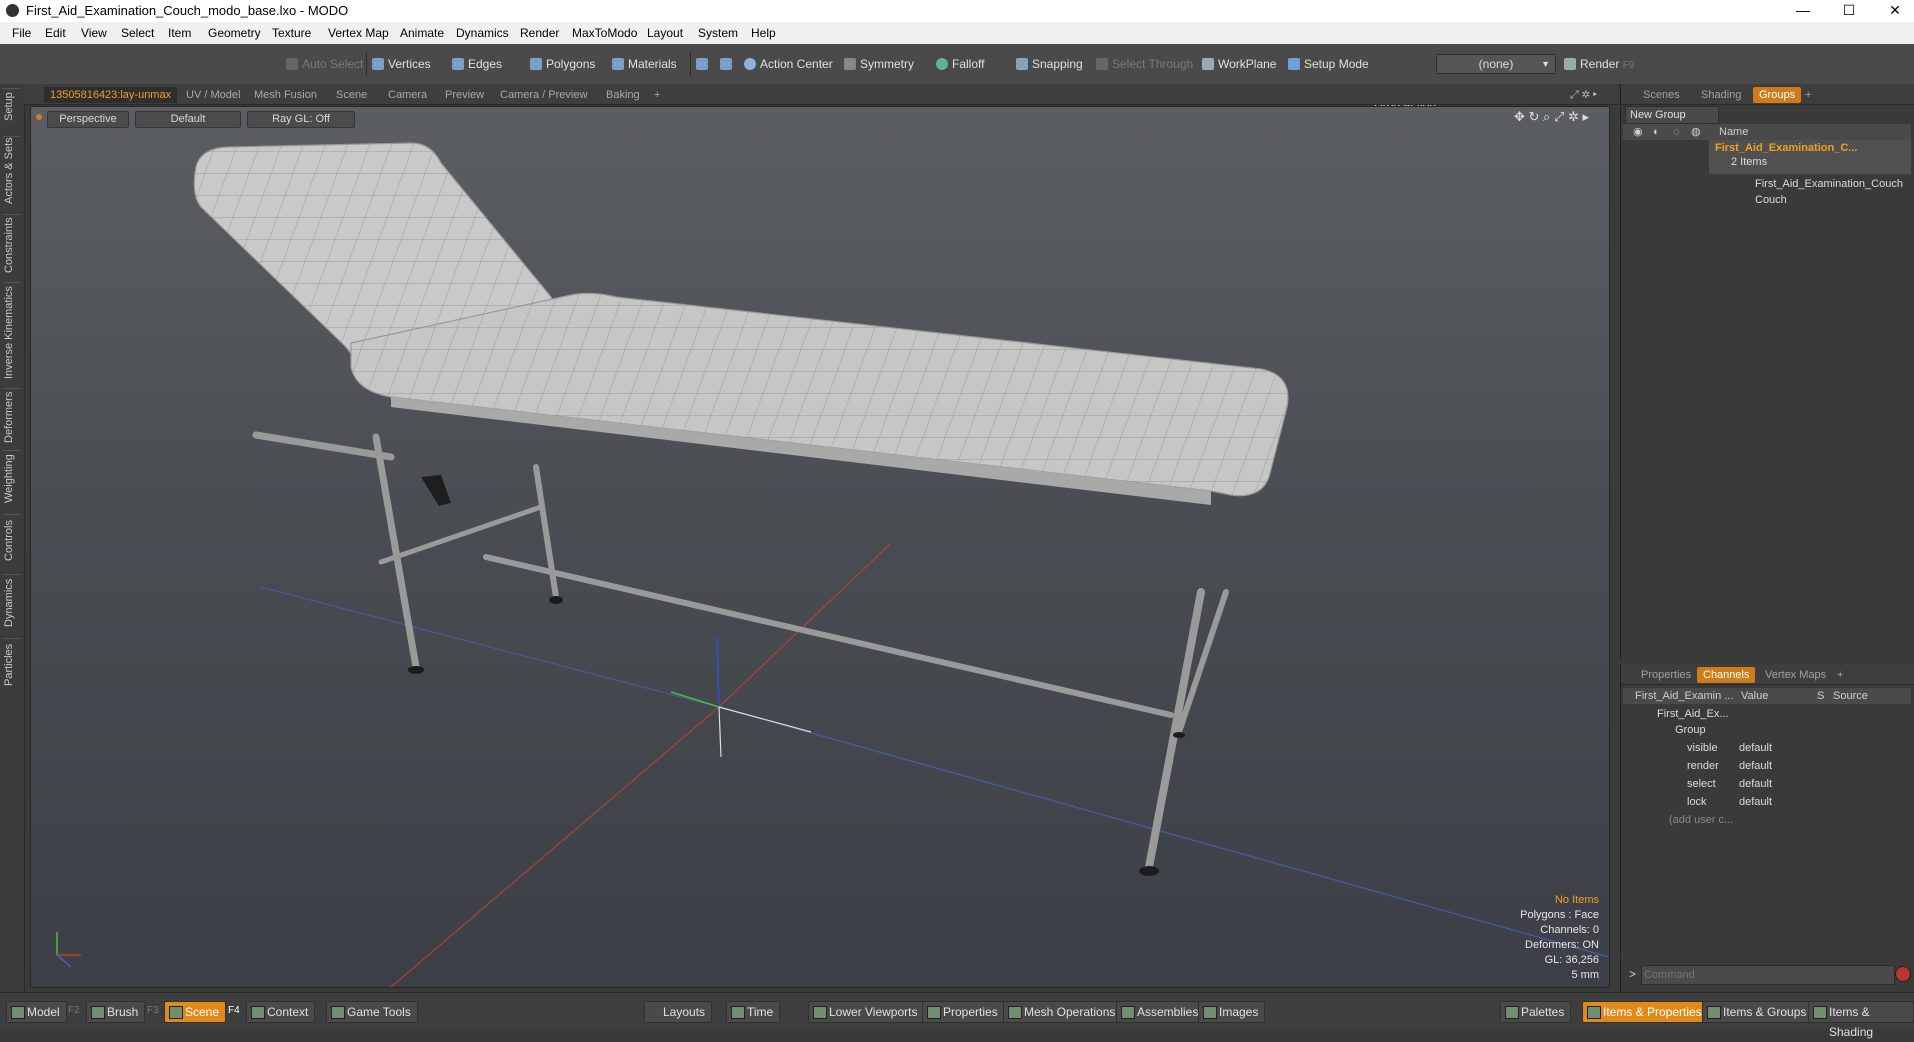  Describe the element at coordinates (1861, 1020) in the screenshot. I see `items-shading-button: Items & Shading` at that location.